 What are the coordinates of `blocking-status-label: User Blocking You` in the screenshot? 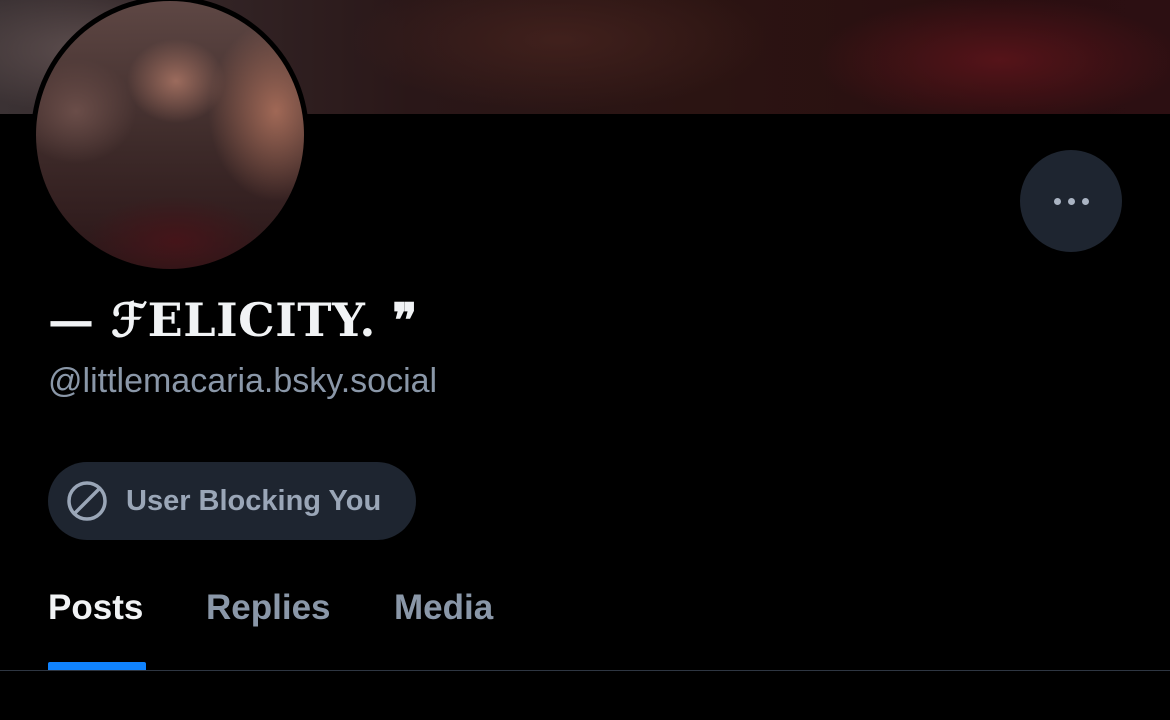 It's located at (254, 500).